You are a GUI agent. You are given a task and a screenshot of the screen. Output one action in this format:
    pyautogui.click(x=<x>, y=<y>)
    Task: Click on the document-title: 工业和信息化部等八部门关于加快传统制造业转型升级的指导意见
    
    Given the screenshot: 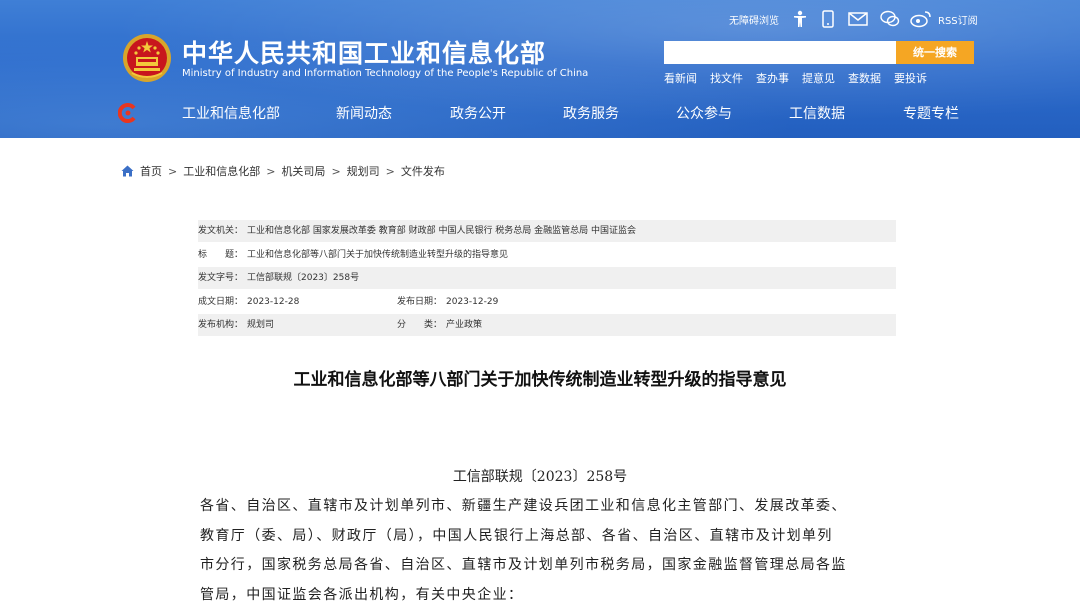 What is the action you would take?
    pyautogui.click(x=540, y=377)
    